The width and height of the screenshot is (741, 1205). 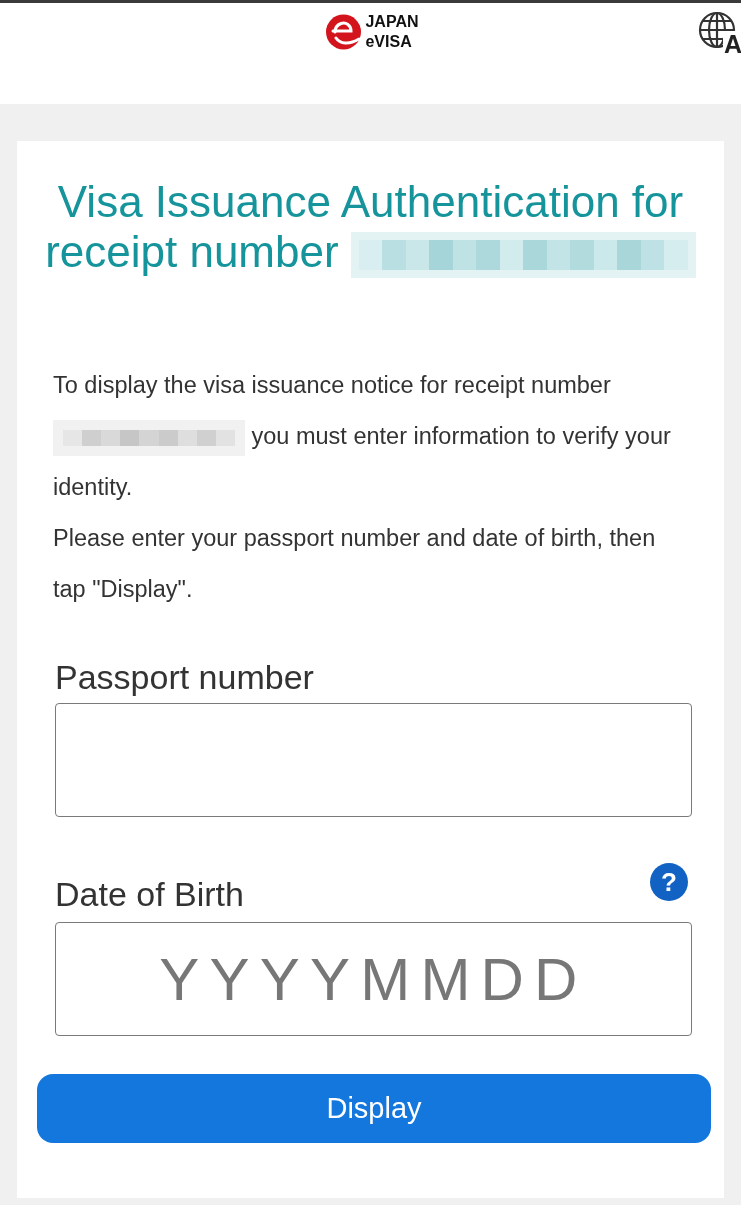 What do you see at coordinates (93, 487) in the screenshot?
I see `instruction-text: identity.` at bounding box center [93, 487].